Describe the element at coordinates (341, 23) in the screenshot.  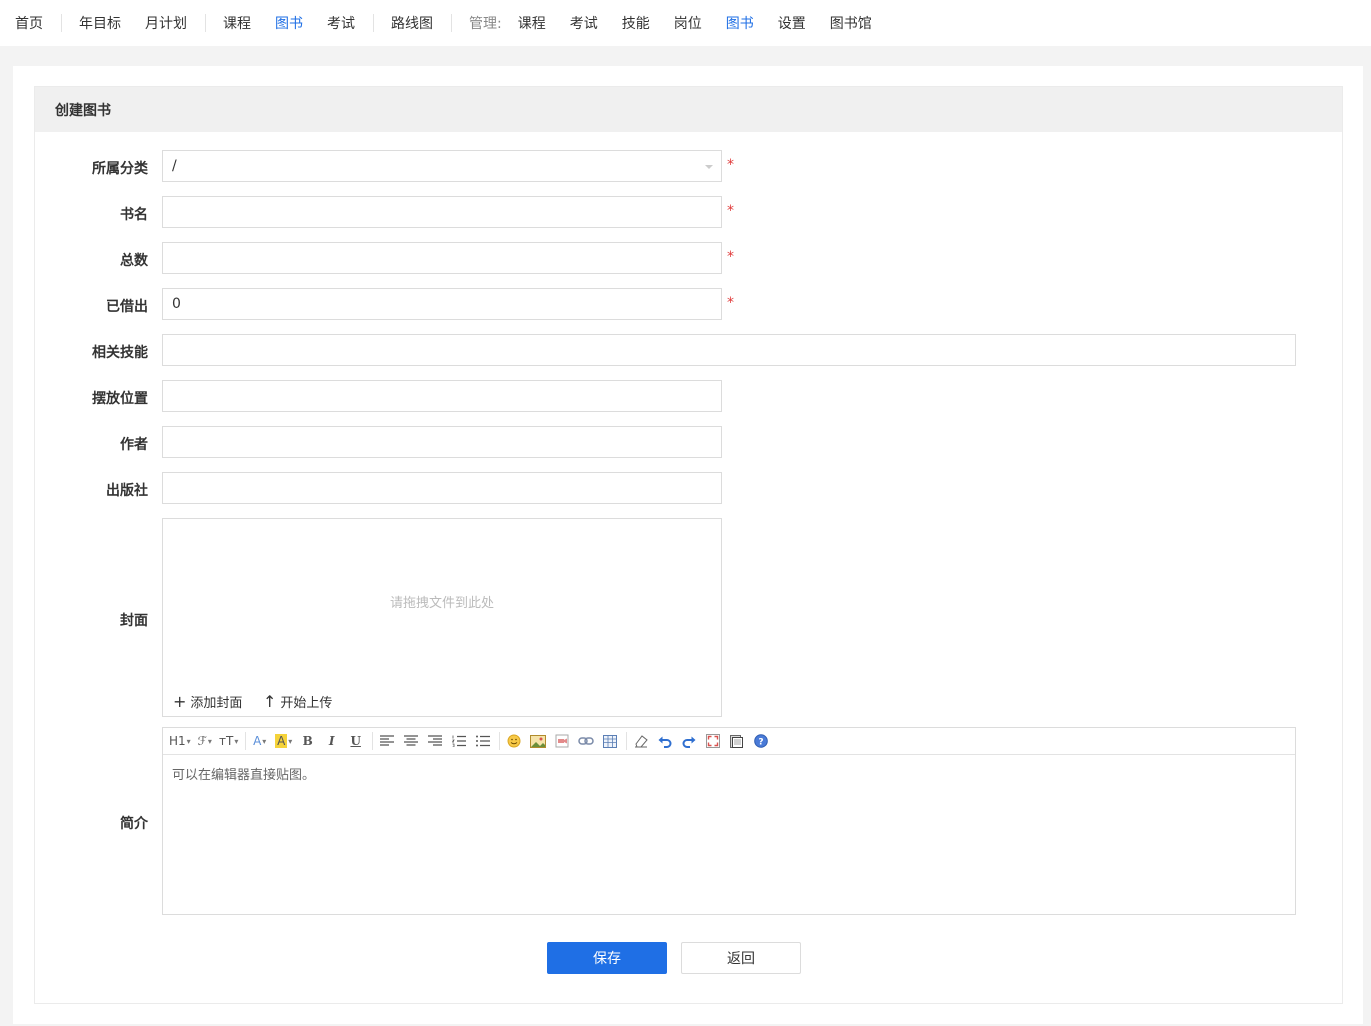
I see `nav-exams: 考试` at that location.